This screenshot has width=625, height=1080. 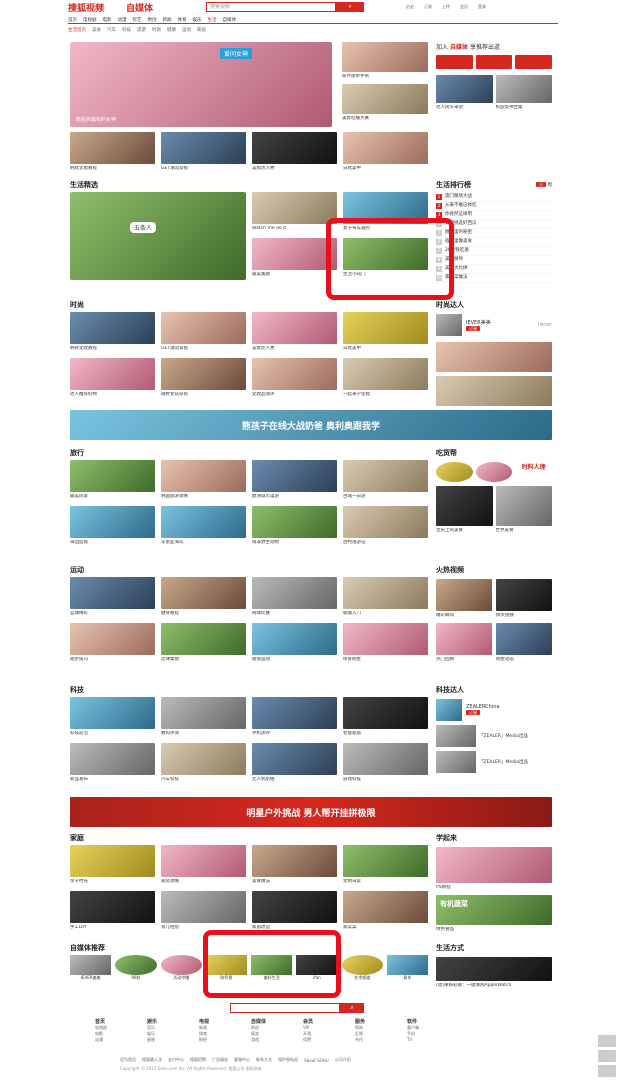 I want to click on subnav-food: 美食, so click(x=96, y=30).